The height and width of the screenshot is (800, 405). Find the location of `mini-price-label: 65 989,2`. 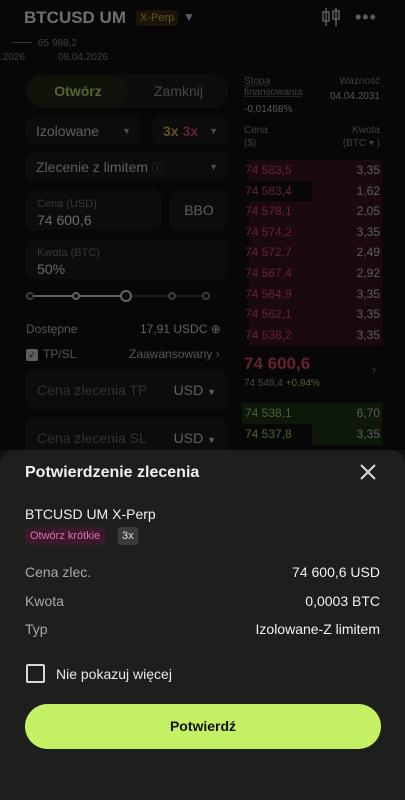

mini-price-label: 65 989,2 is located at coordinates (57, 43).